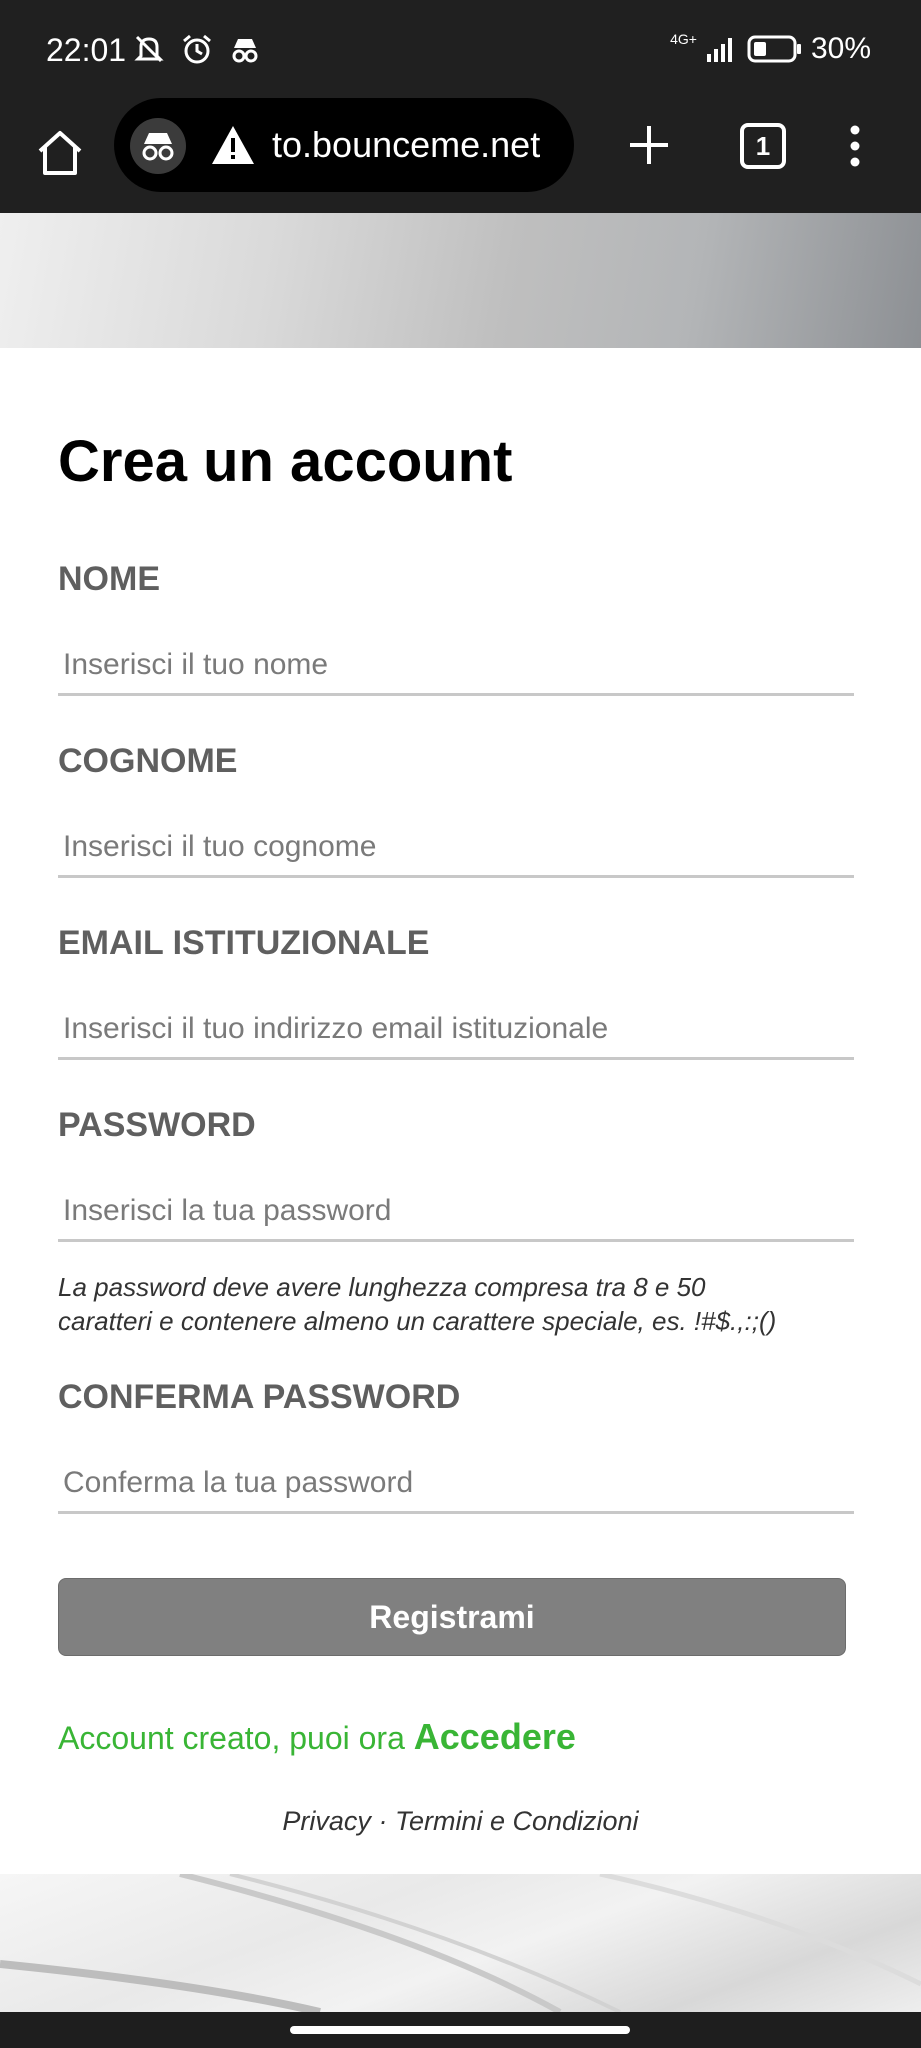 This screenshot has width=921, height=2048. What do you see at coordinates (456, 848) in the screenshot?
I see `cognome-input` at bounding box center [456, 848].